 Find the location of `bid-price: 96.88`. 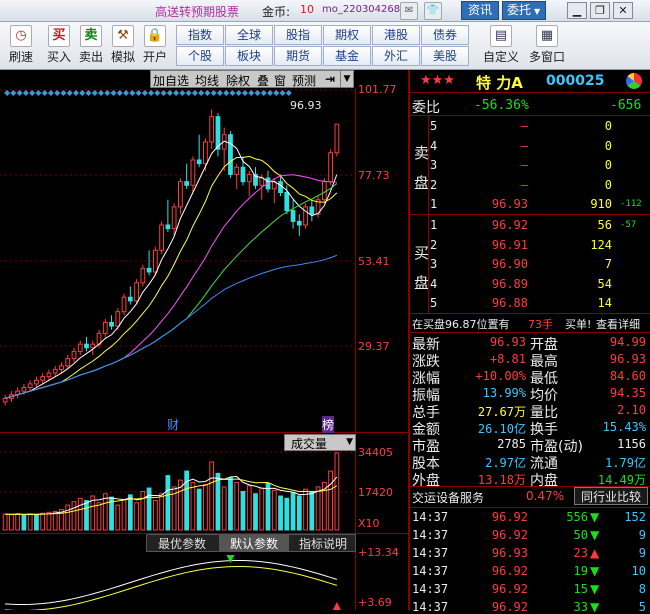

bid-price: 96.88 is located at coordinates (507, 303).